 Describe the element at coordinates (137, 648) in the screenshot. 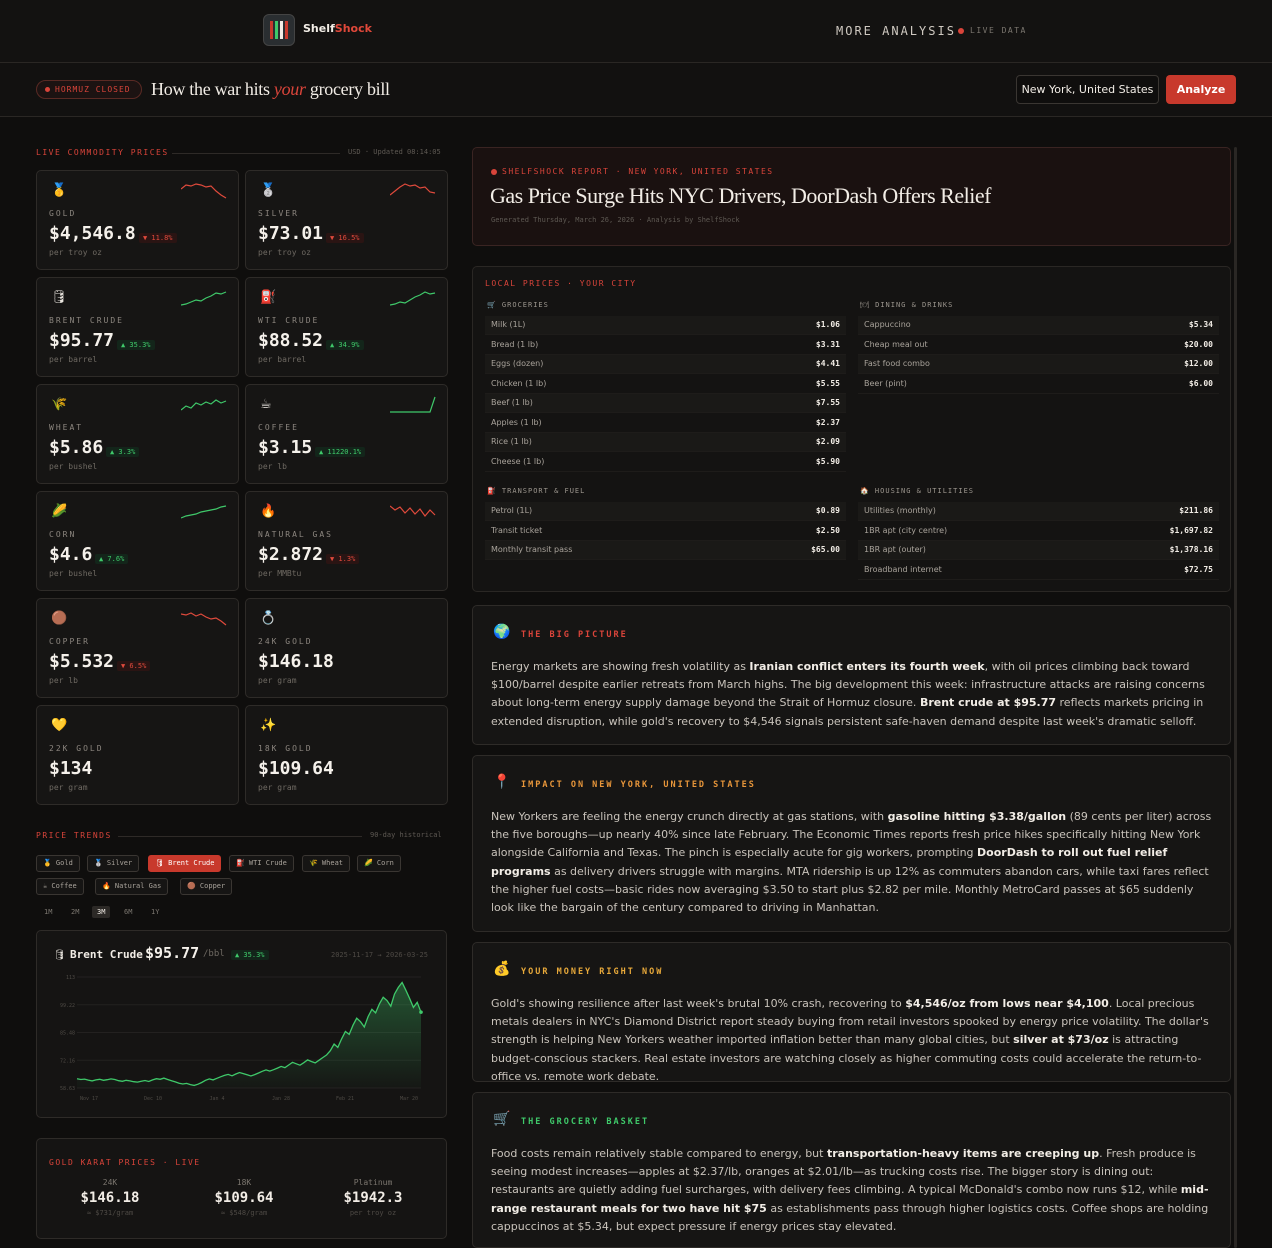

I see `commodity-card: 🟤 COPPER $5.532 per lb ▼ 6.5%` at that location.